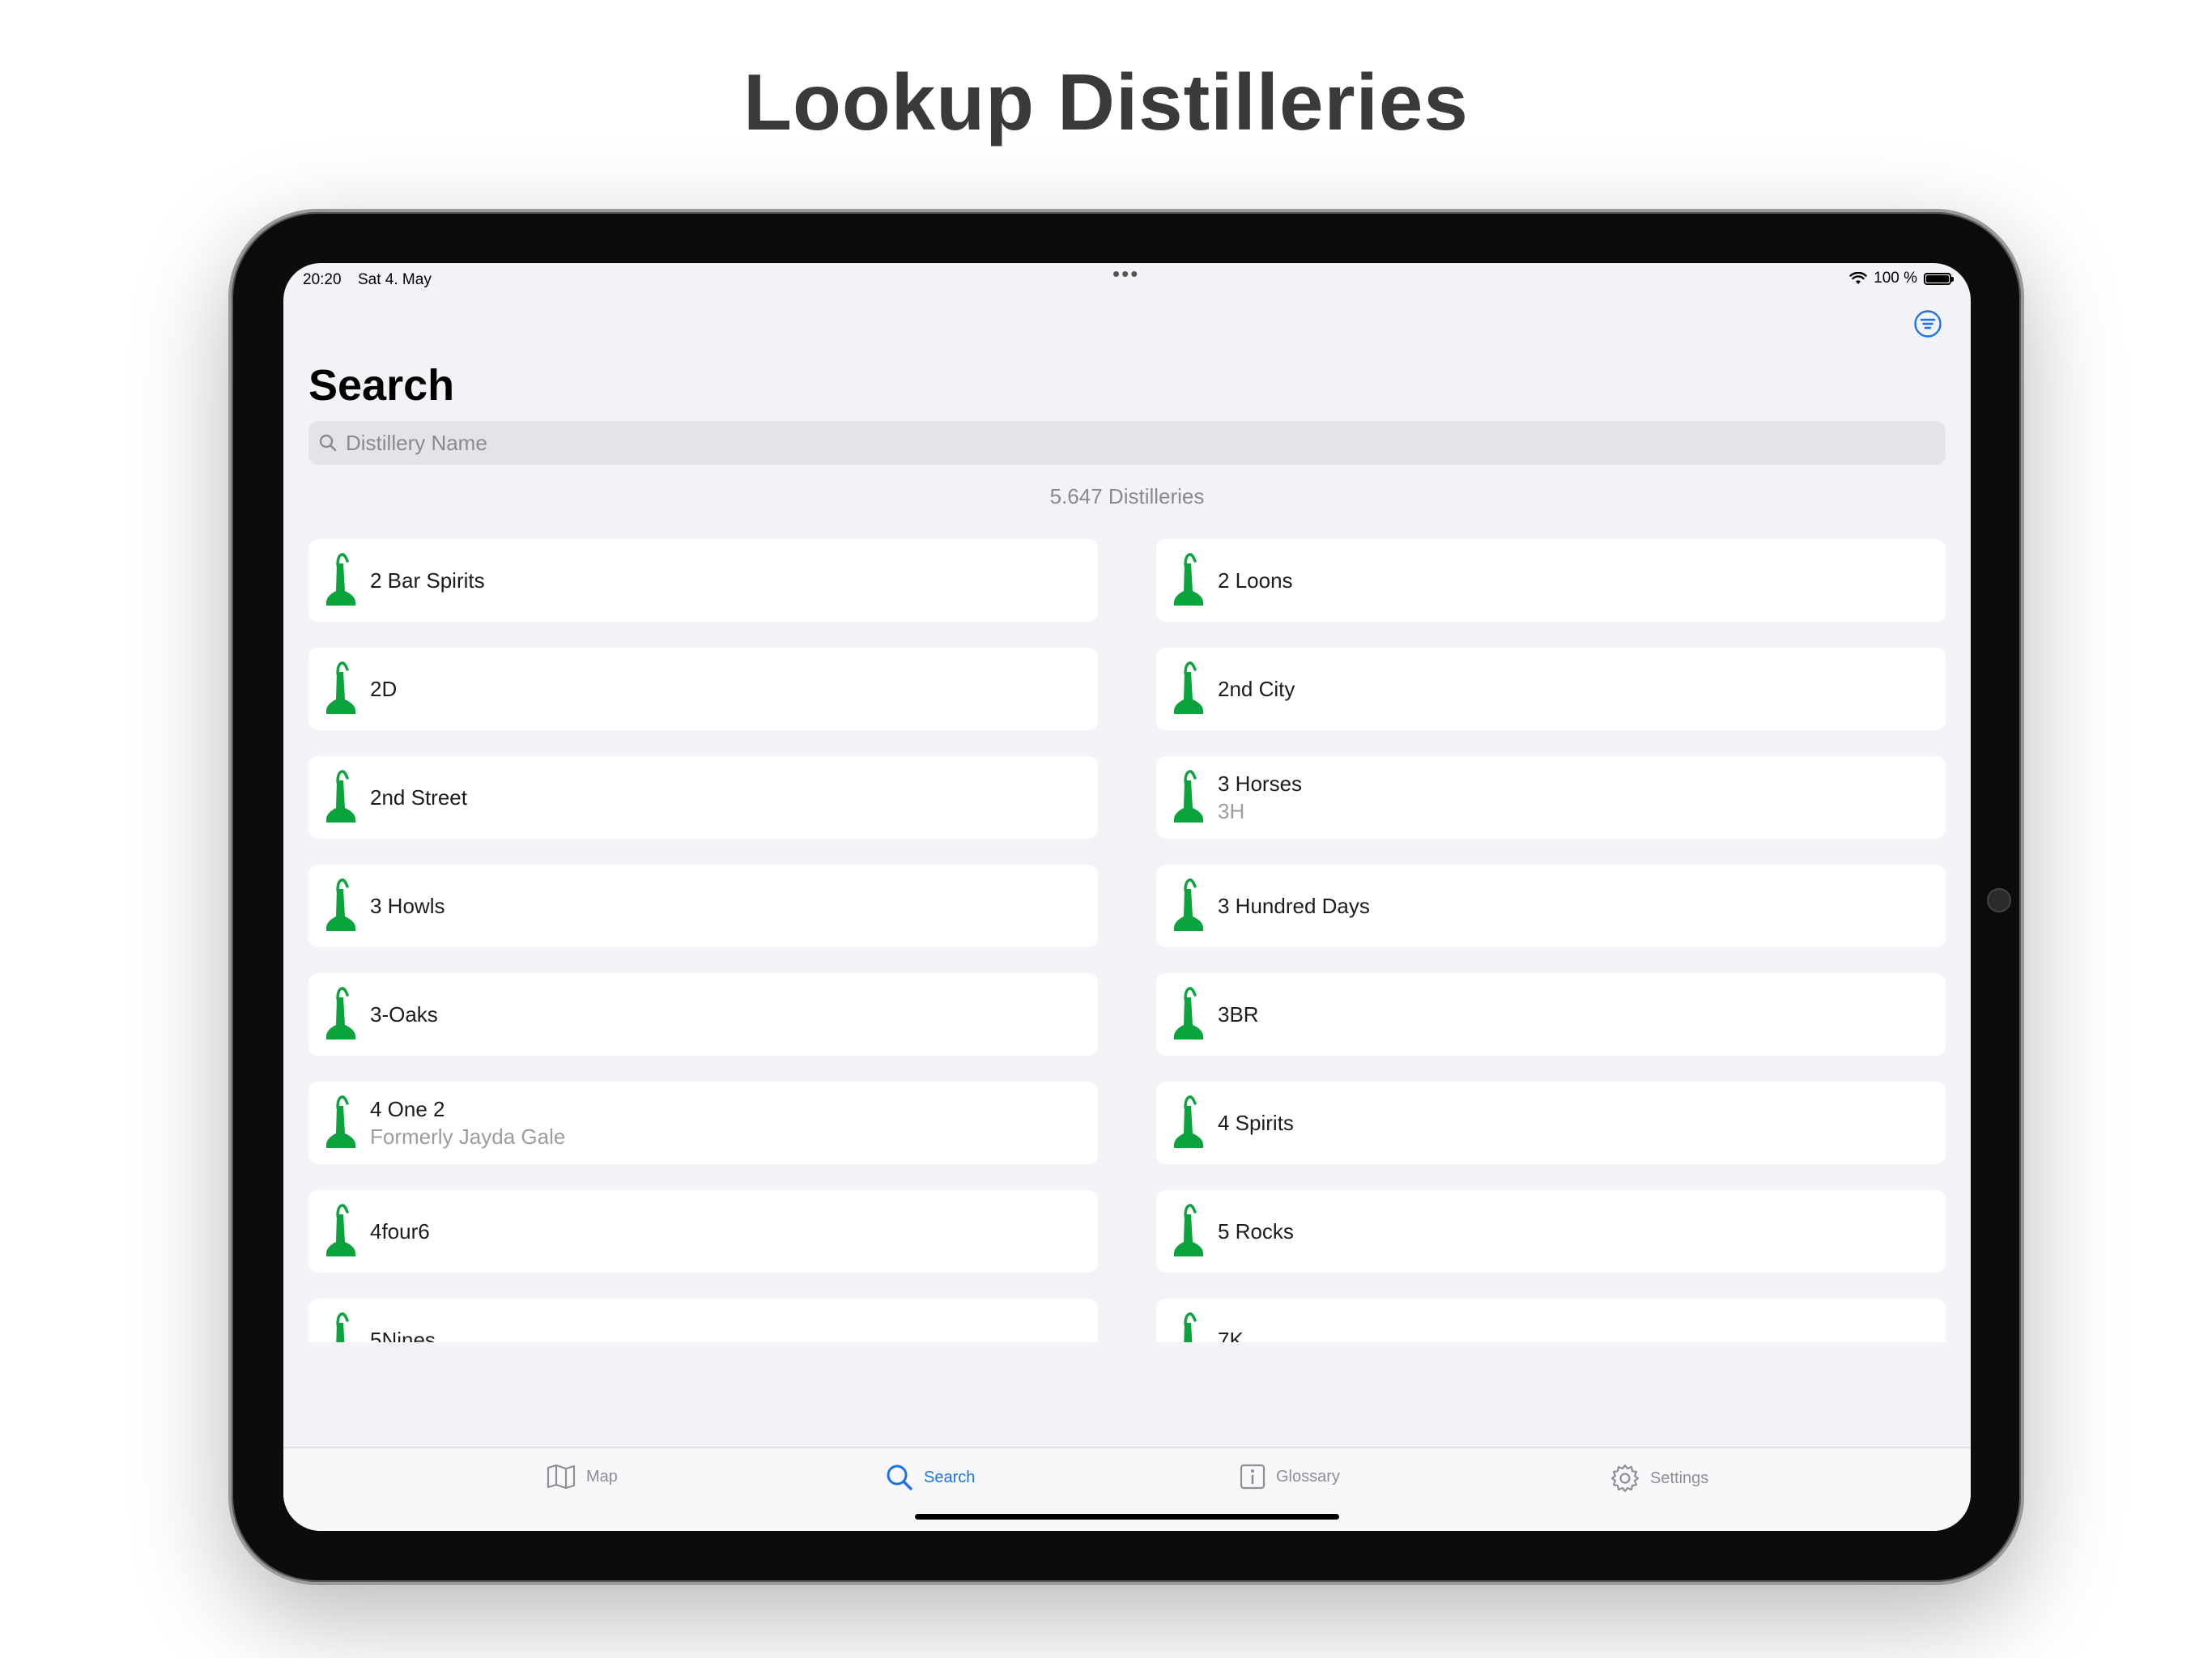  What do you see at coordinates (561, 1477) in the screenshot?
I see `map-icon` at bounding box center [561, 1477].